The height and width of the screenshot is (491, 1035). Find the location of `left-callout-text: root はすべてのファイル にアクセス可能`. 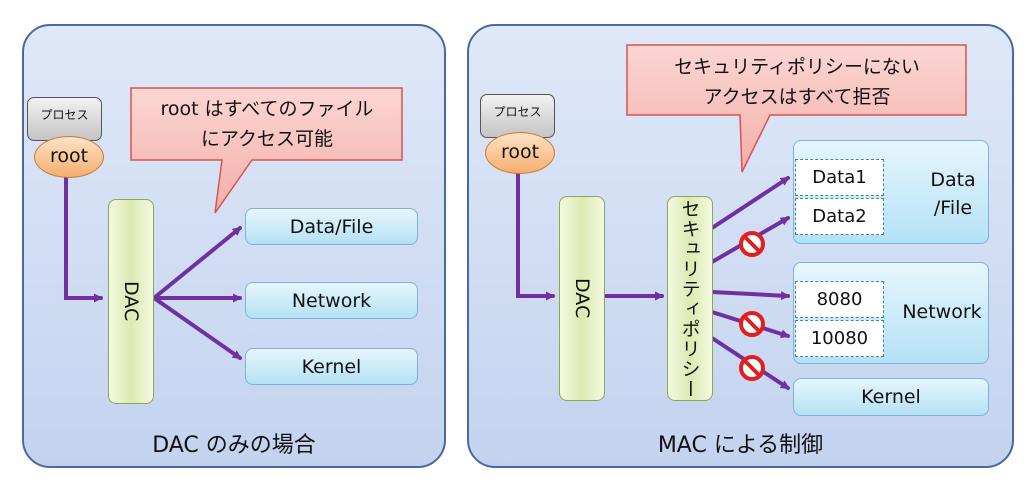

left-callout-text: root はすべてのファイル にアクセス可能 is located at coordinates (267, 124).